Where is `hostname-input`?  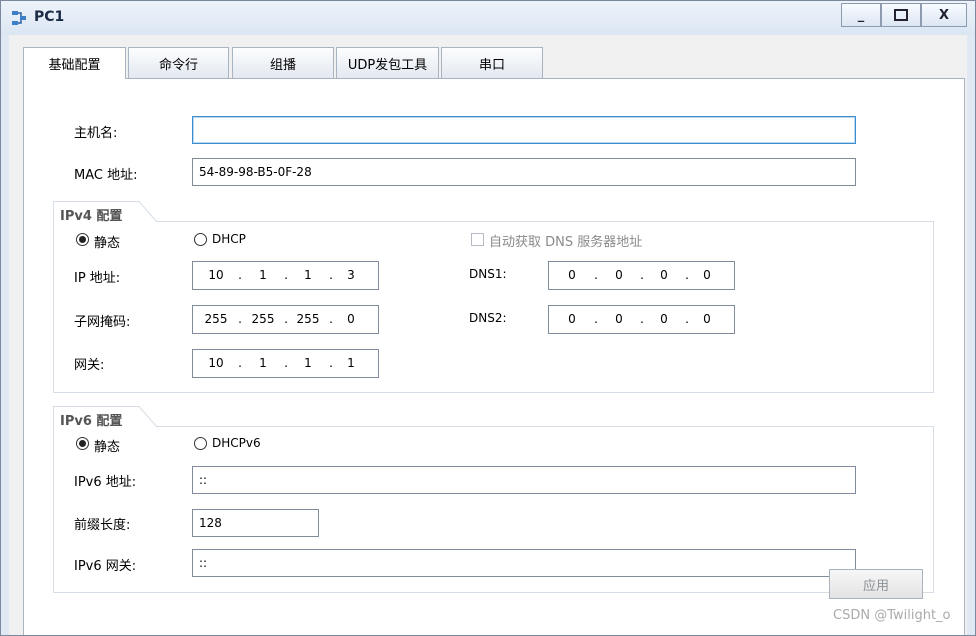 hostname-input is located at coordinates (524, 130).